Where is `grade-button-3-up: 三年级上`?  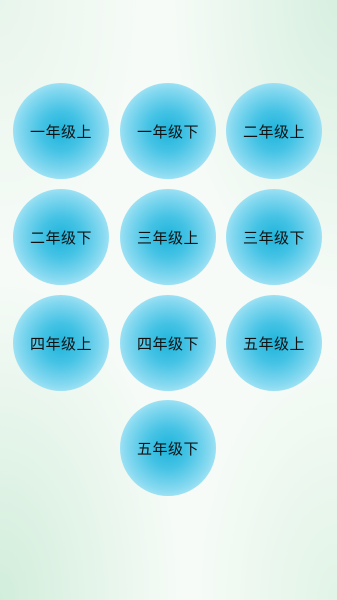
grade-button-3-up: 三年级上 is located at coordinates (168, 237).